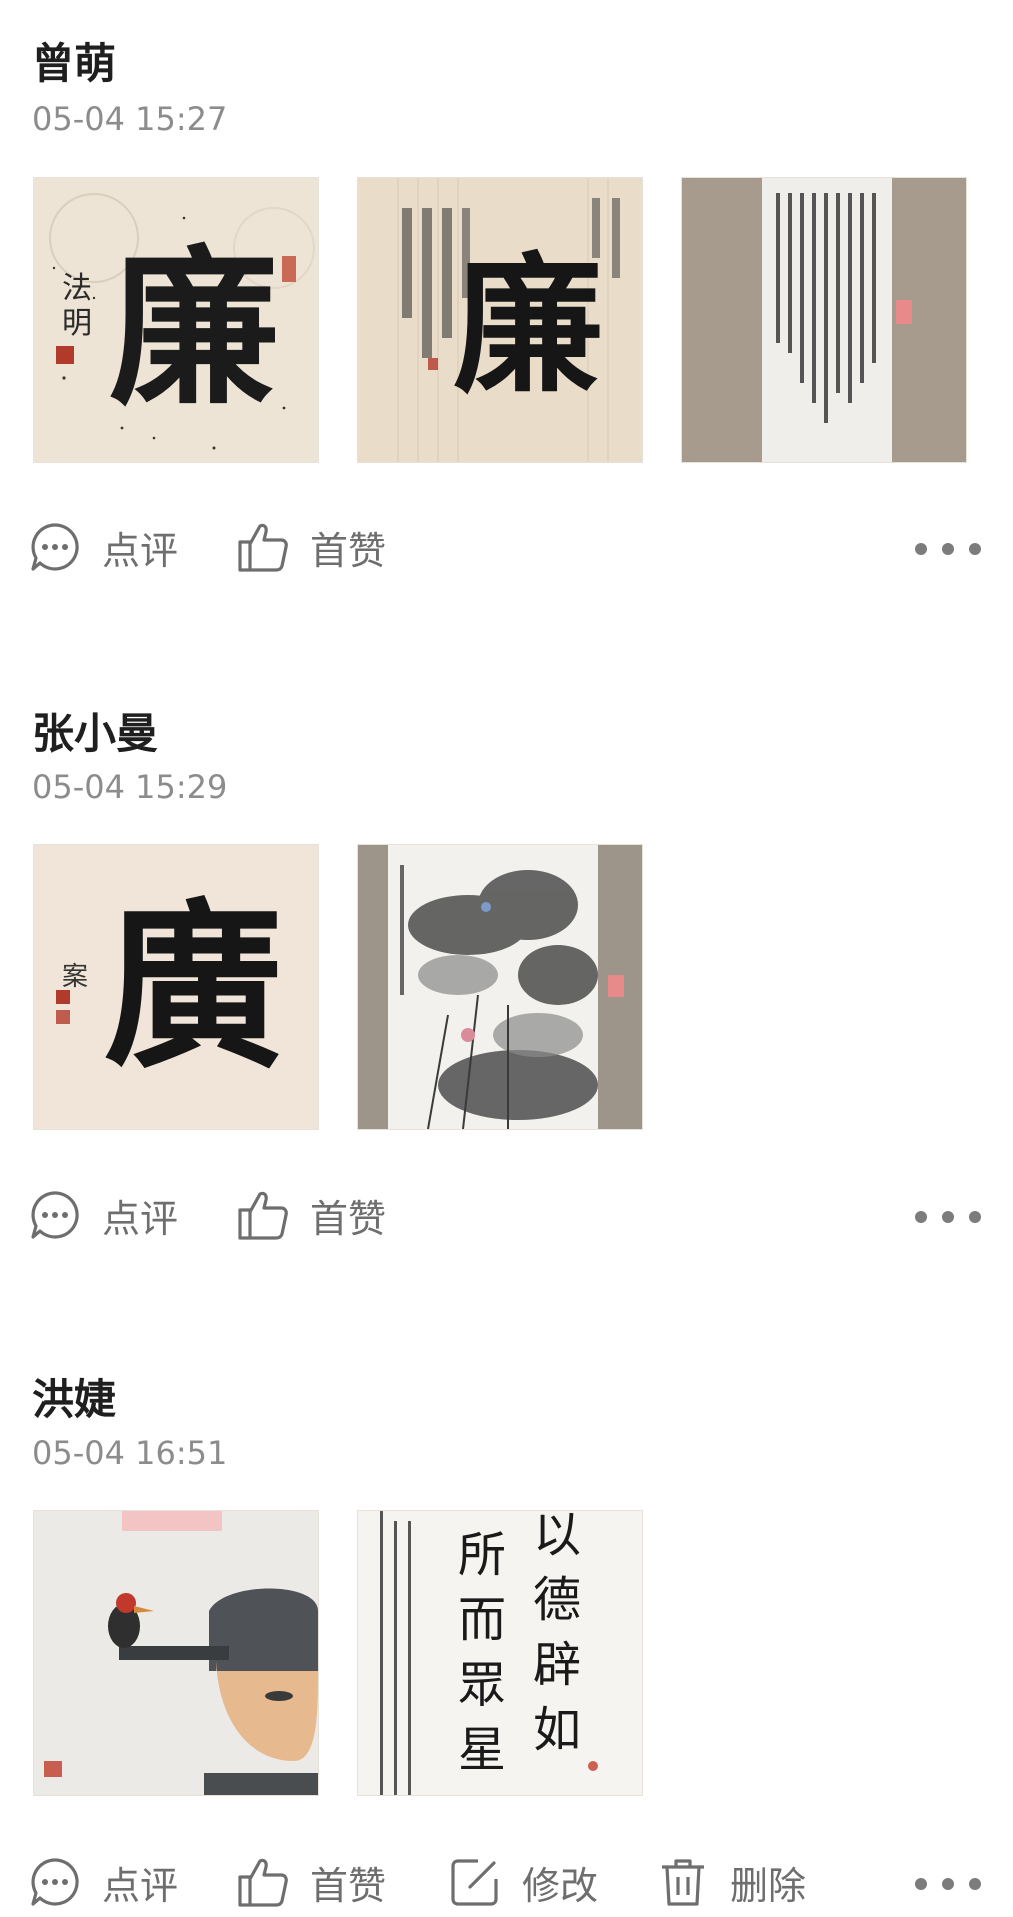 The image size is (1013, 1917). I want to click on photo-hanging-scroll, so click(824, 320).